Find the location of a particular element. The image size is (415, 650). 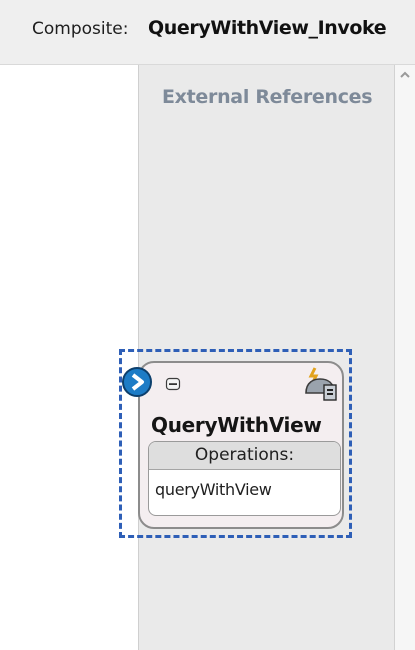

collapse-icon is located at coordinates (173, 384).